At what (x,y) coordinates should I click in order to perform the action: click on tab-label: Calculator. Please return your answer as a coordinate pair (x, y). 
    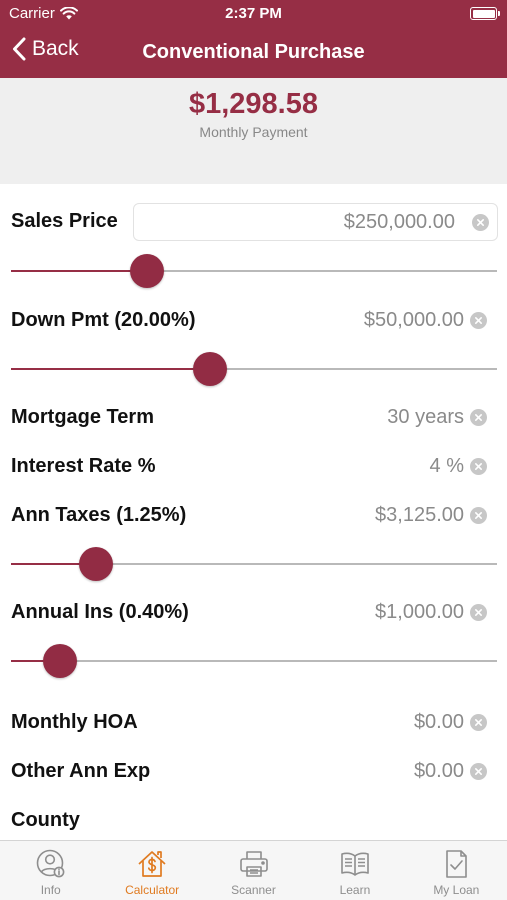
    Looking at the image, I should click on (152, 890).